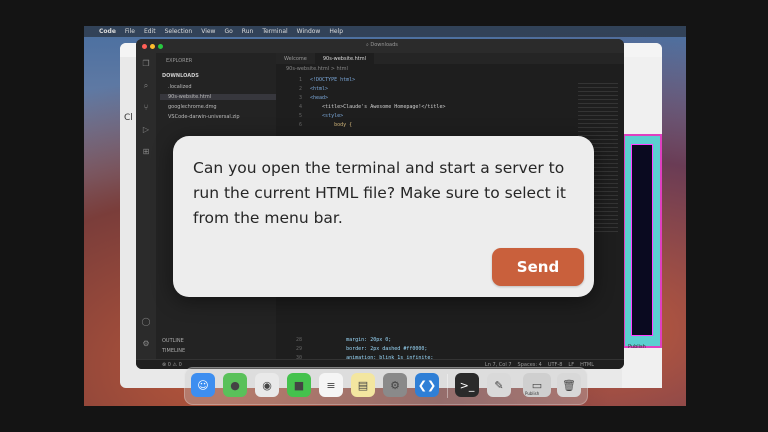 Image resolution: width=768 pixels, height=432 pixels. I want to click on line-number: 29, so click(298, 349).